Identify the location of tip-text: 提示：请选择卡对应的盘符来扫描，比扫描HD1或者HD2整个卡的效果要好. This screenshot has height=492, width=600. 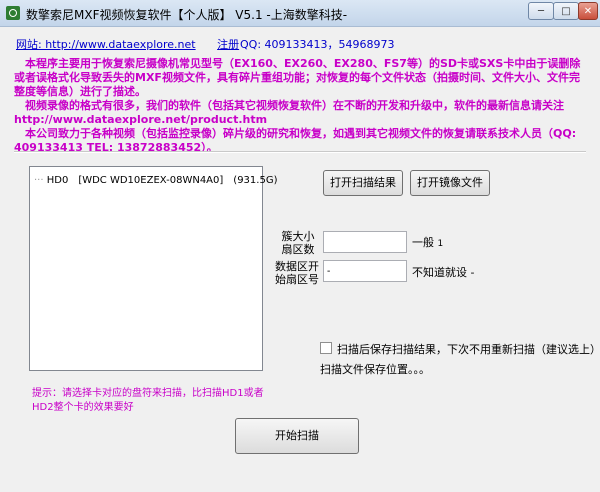
(148, 400).